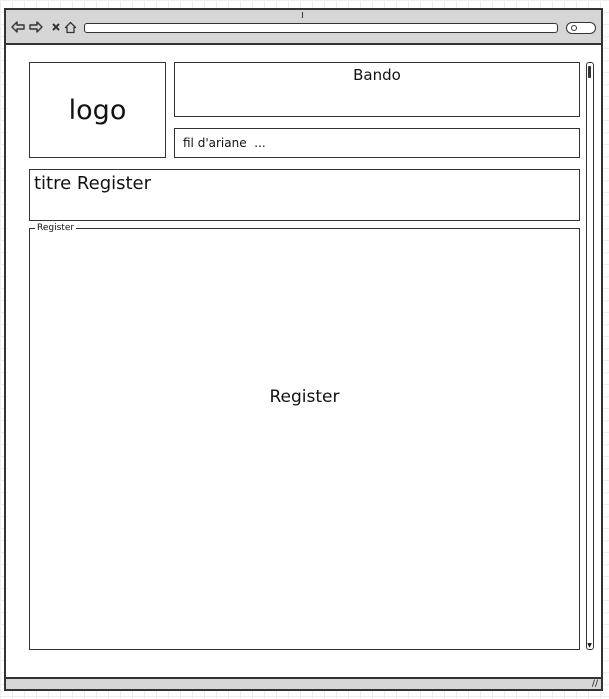 This screenshot has height=699, width=609. I want to click on browser-toolbar, so click(303, 27).